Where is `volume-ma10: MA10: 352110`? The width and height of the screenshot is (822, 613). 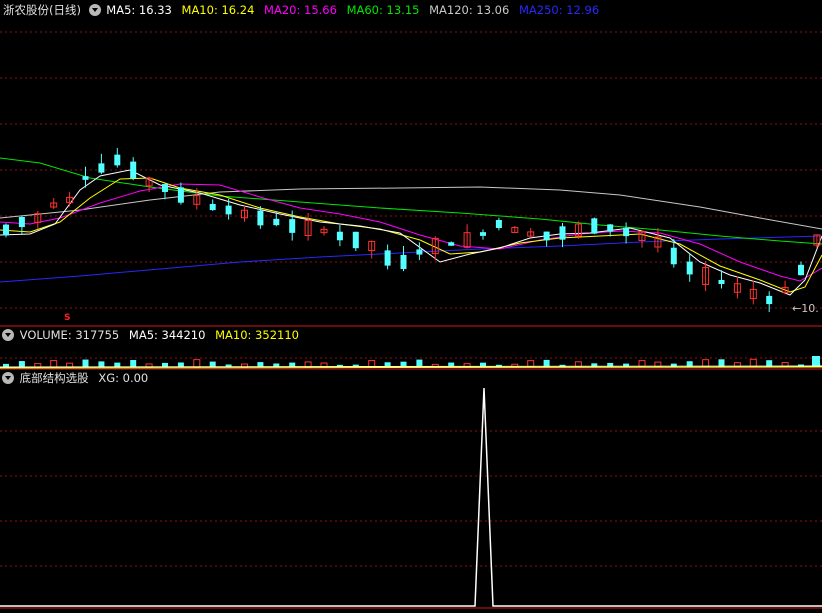
volume-ma10: MA10: 352110 is located at coordinates (257, 335).